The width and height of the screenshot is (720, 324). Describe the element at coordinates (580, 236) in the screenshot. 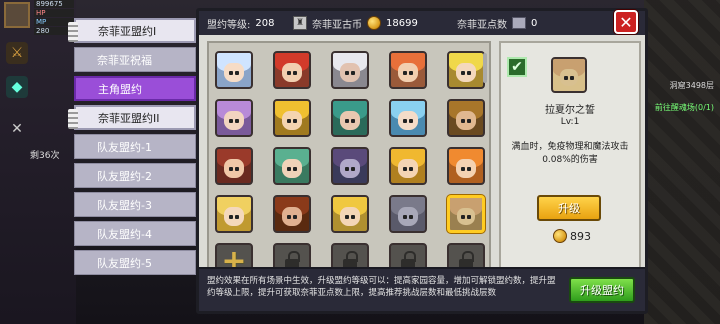

I see `upgrade-cost-value: 893` at that location.